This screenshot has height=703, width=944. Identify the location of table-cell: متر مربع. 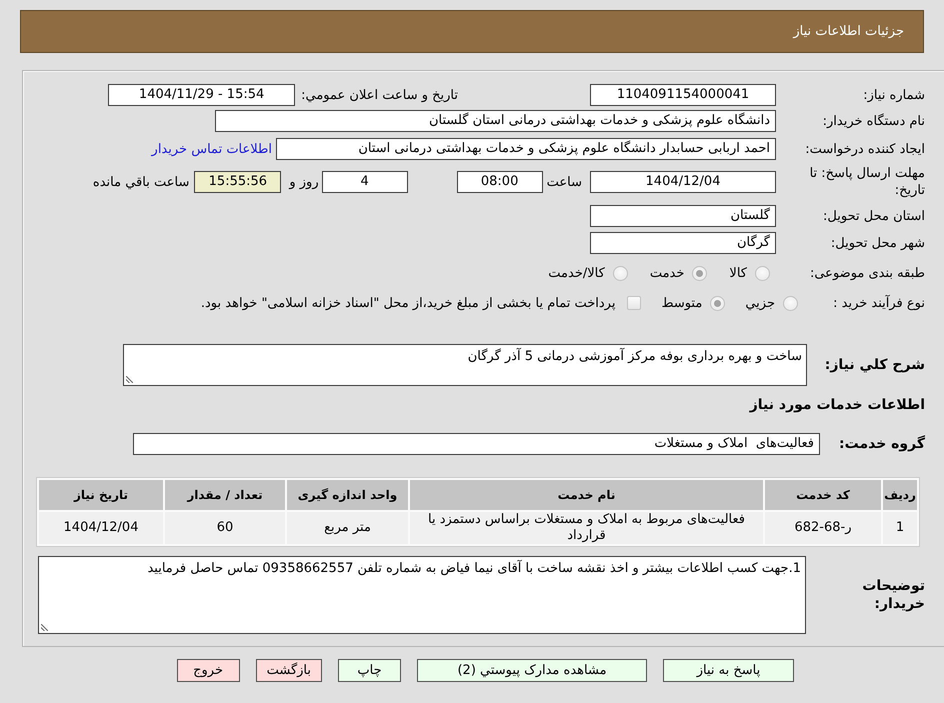
(347, 528).